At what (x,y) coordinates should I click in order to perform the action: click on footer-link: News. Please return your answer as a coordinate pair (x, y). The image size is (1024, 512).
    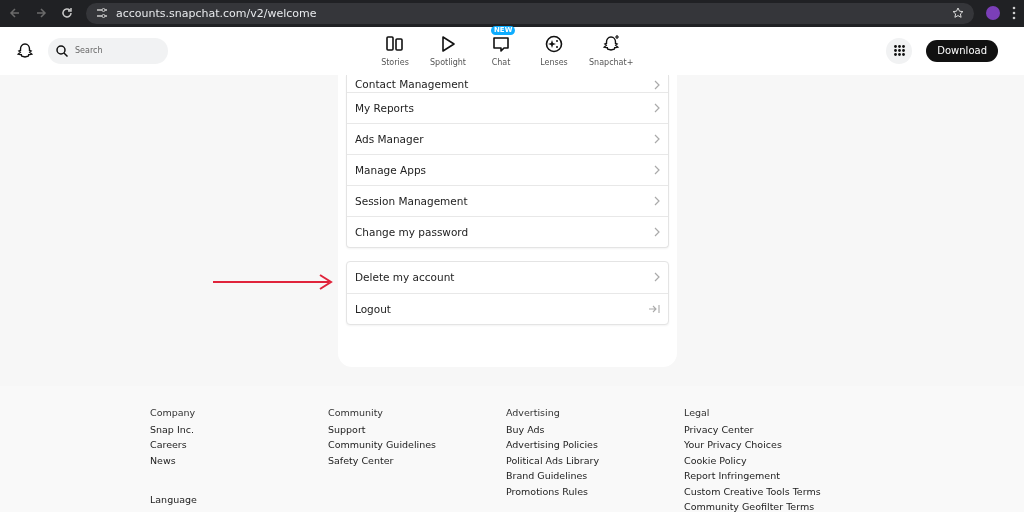
    Looking at the image, I should click on (239, 460).